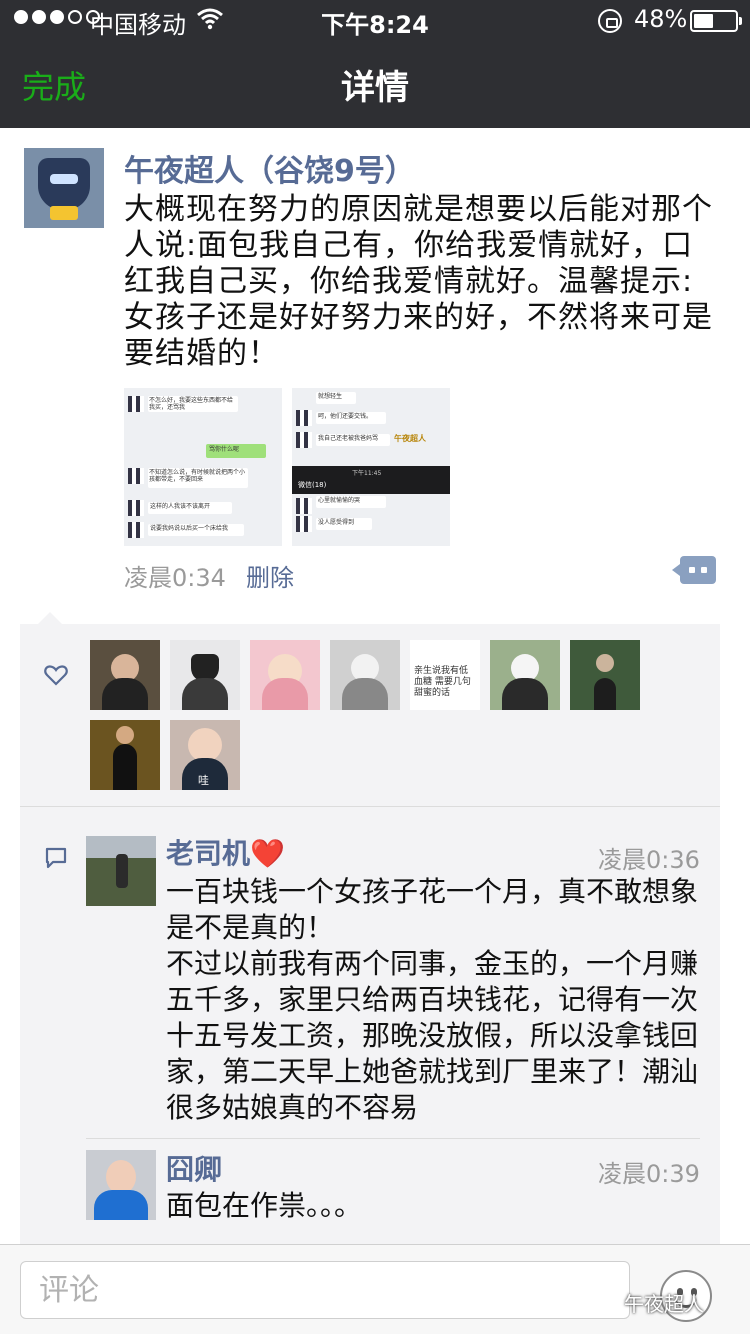  I want to click on commenter-name: 囧卿, so click(194, 1168).